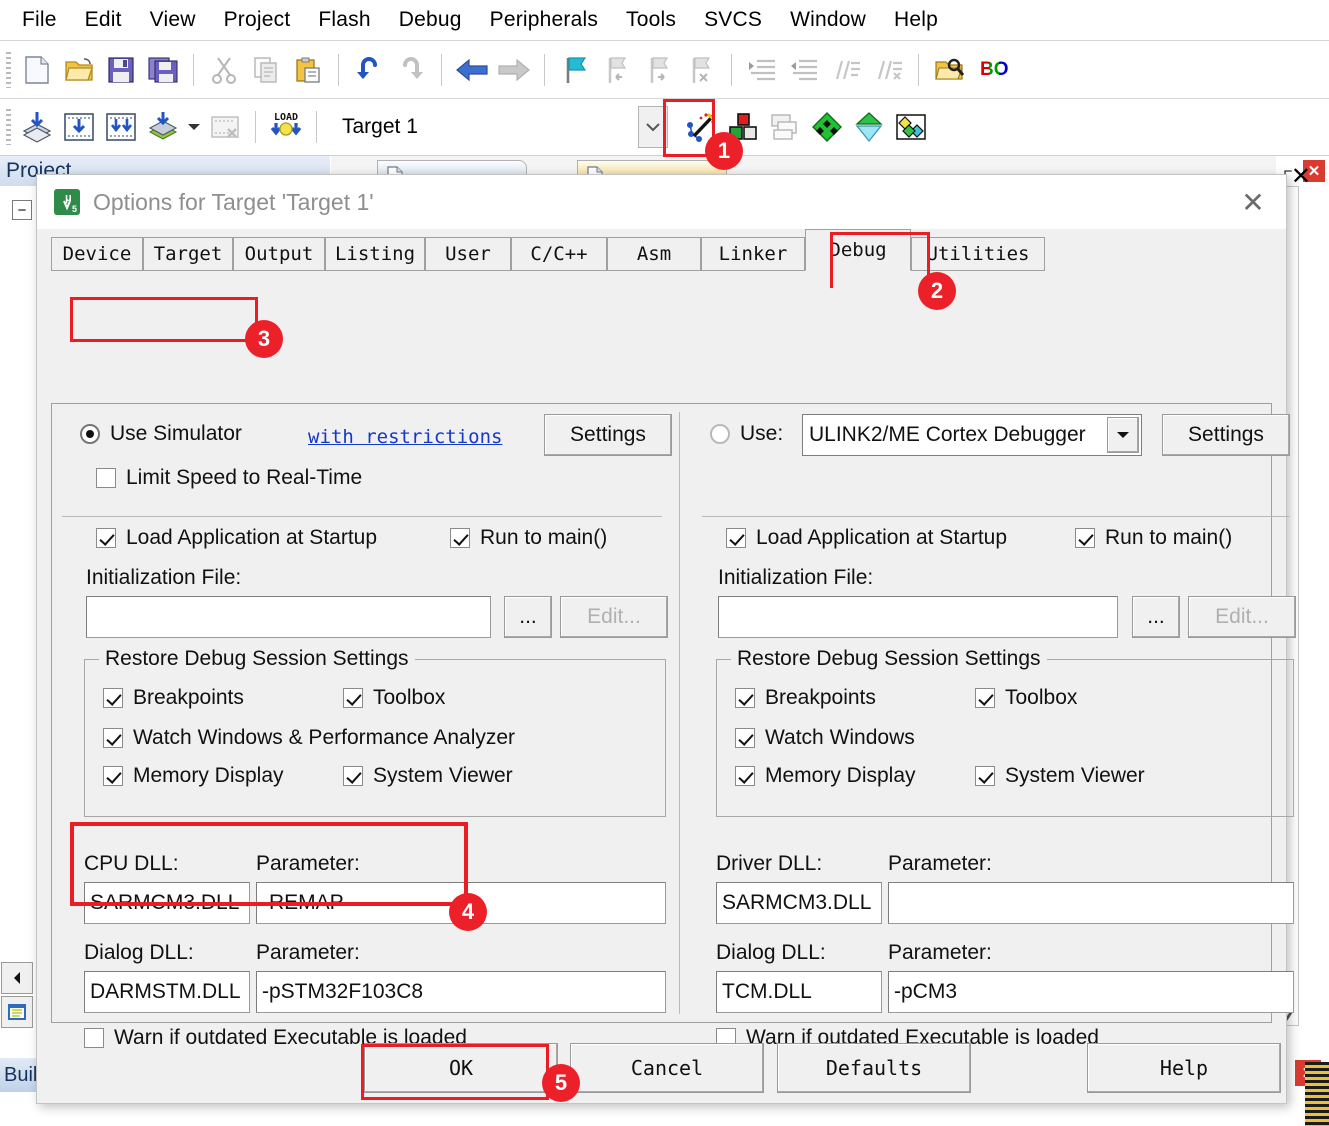  Describe the element at coordinates (97, 254) in the screenshot. I see `tab-device: Device` at that location.